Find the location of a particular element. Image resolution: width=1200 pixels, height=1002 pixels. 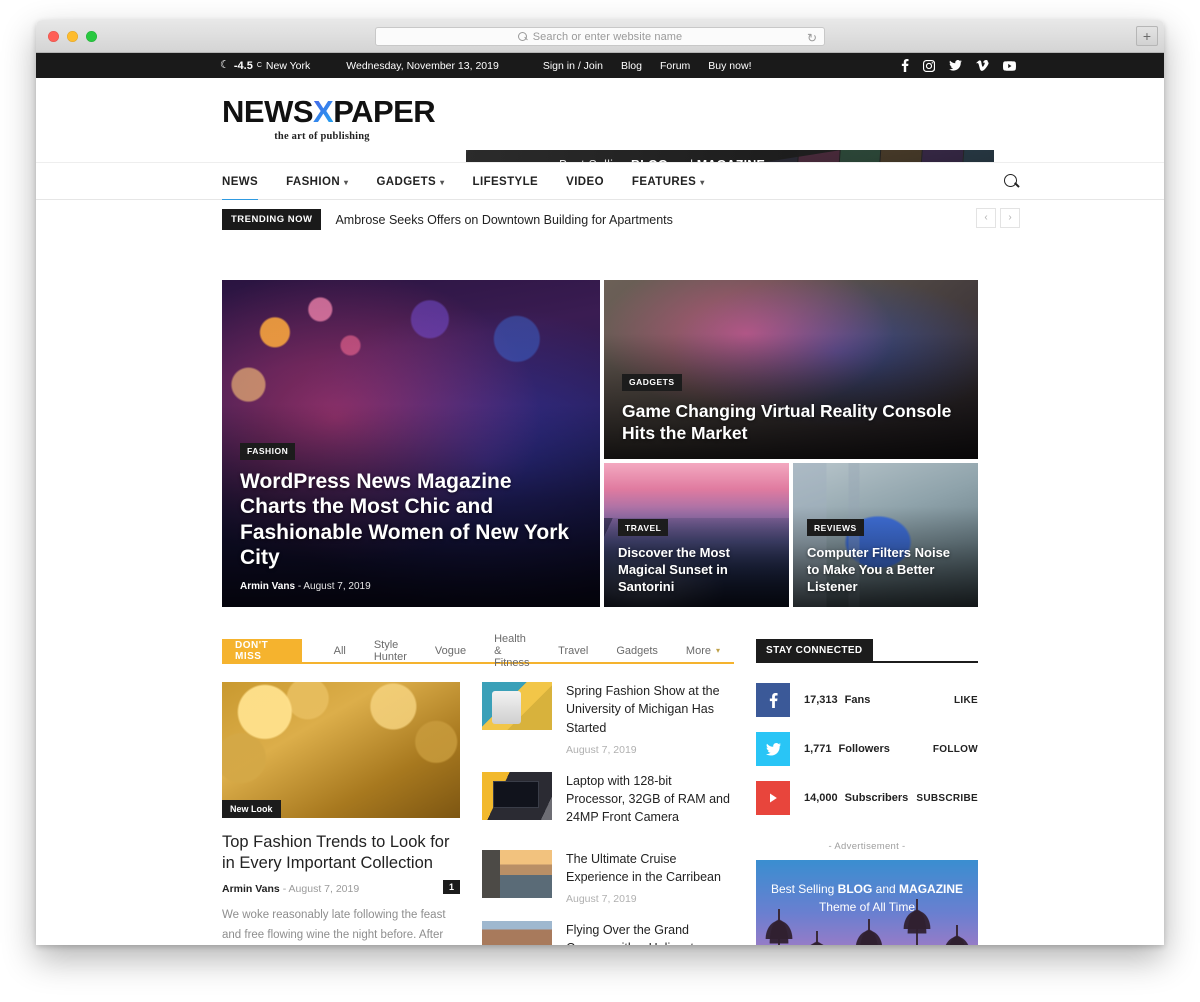

current-date: Wednesday, November 13, 2019 is located at coordinates (422, 65).